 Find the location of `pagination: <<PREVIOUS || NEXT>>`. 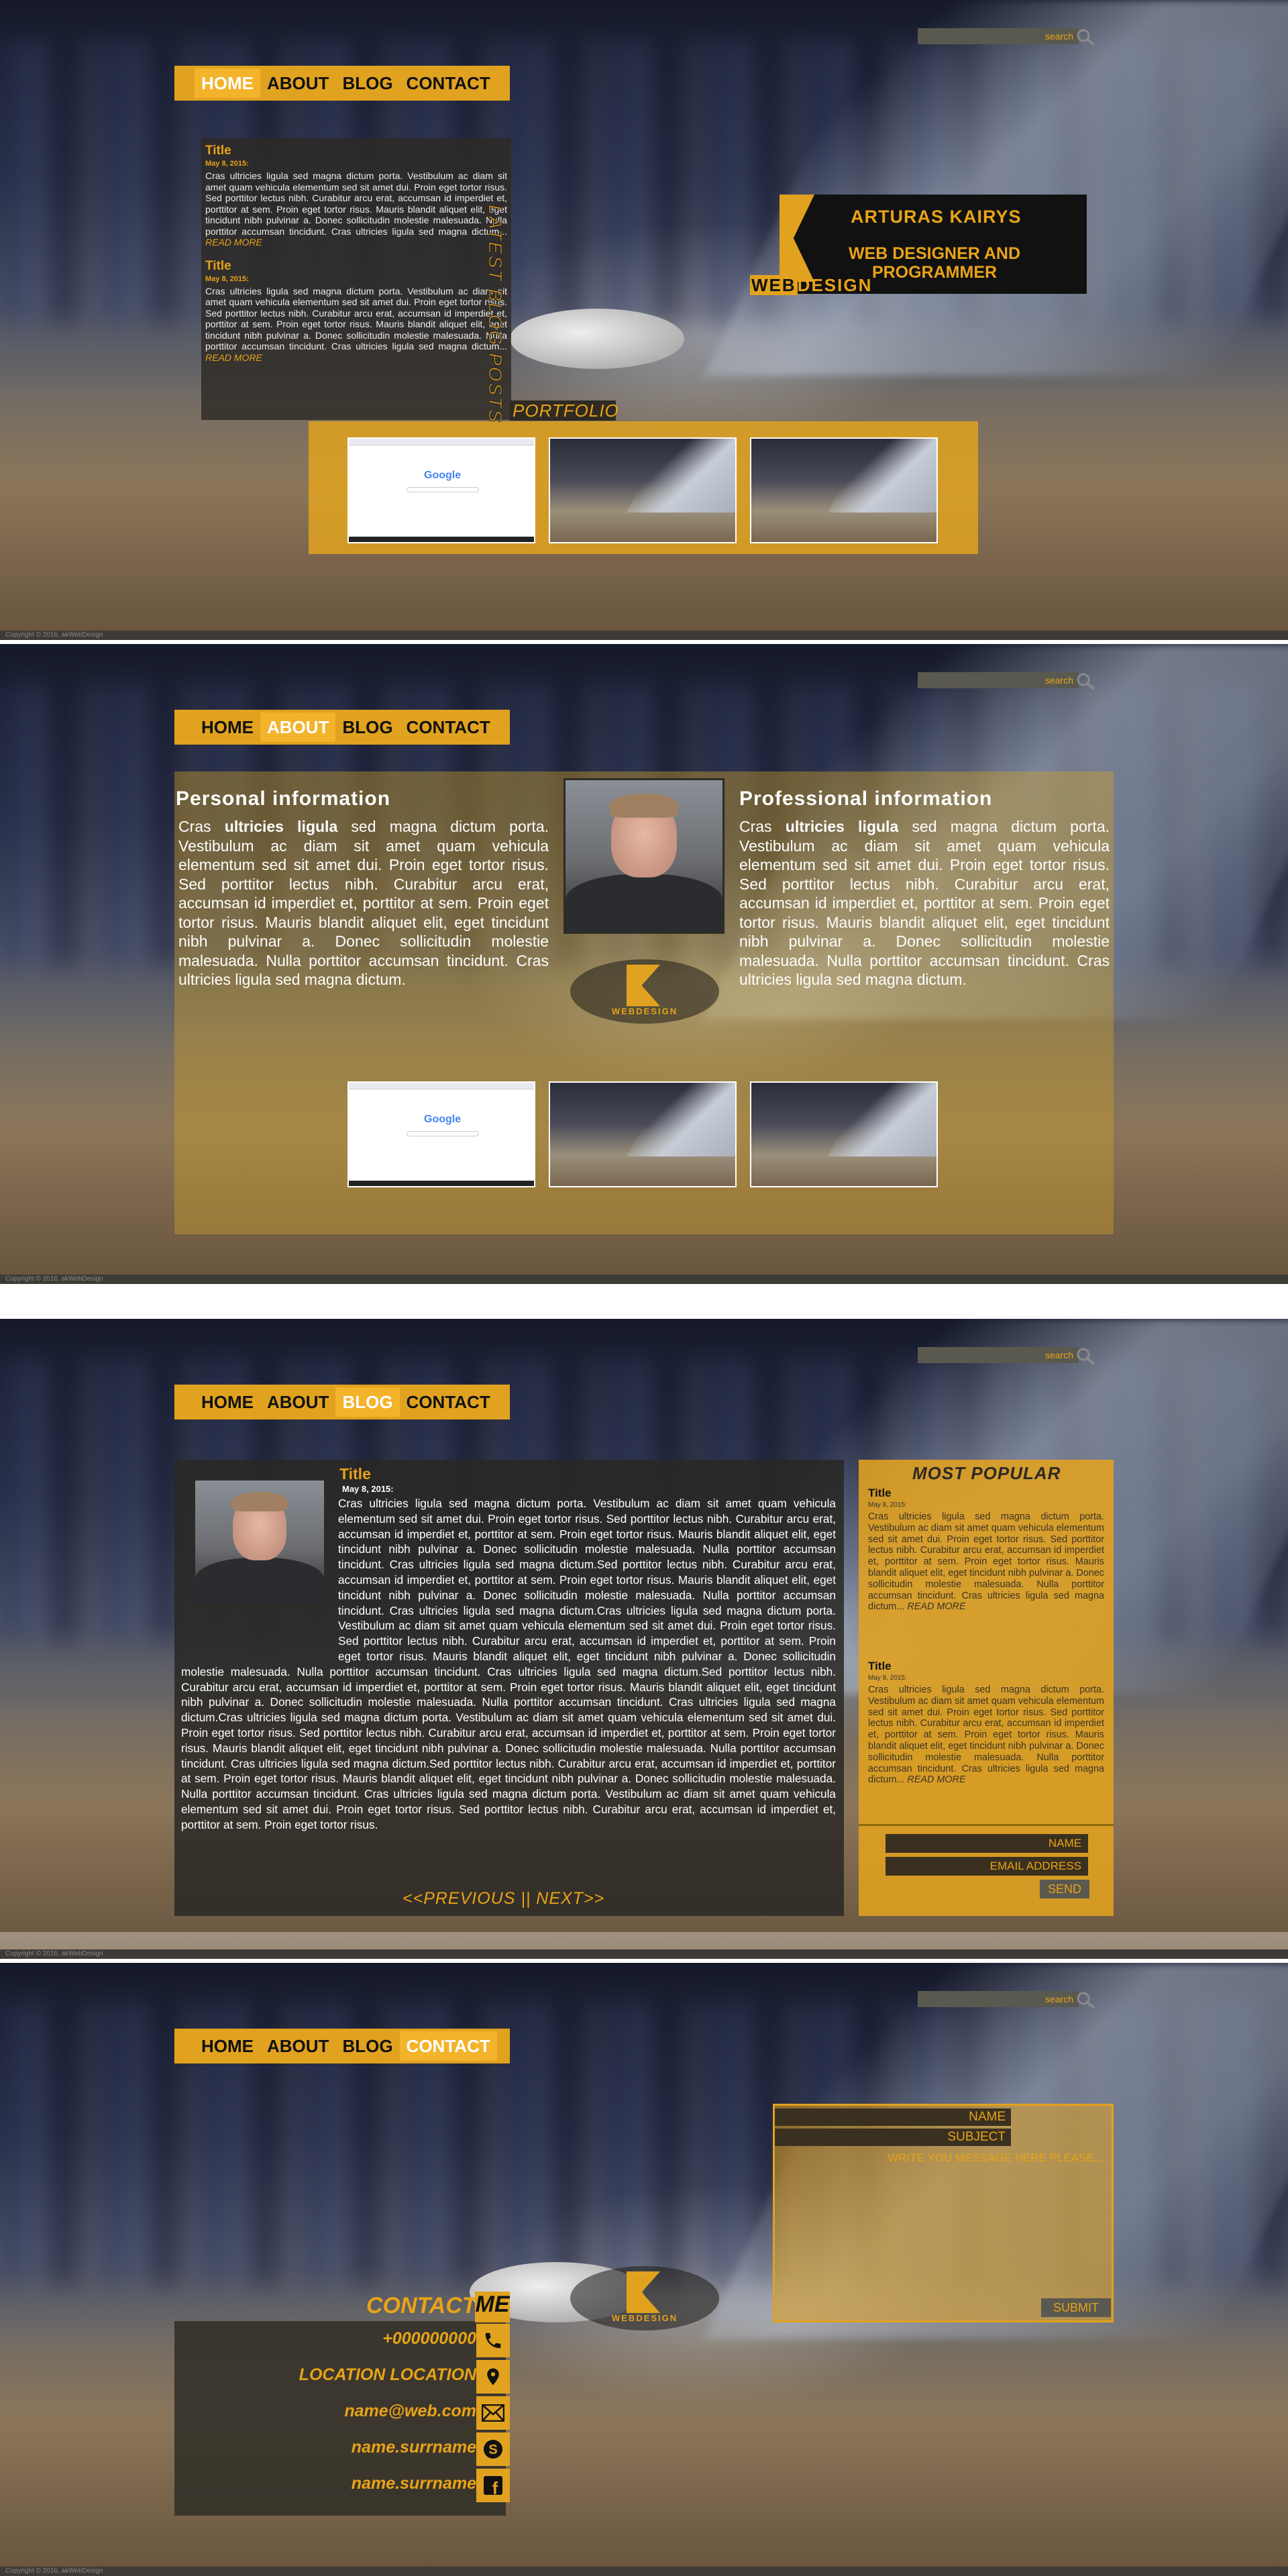

pagination: <<PREVIOUS || NEXT>> is located at coordinates (503, 1899).